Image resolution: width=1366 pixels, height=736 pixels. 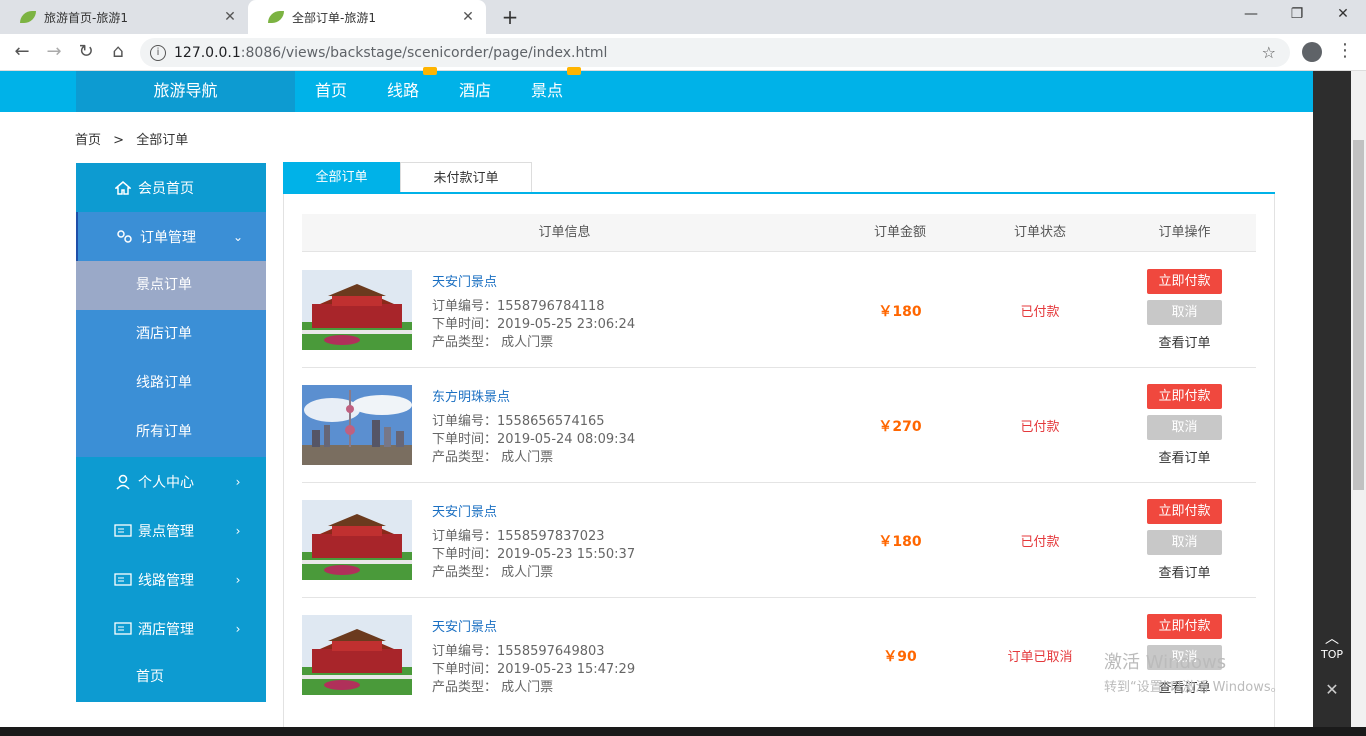 What do you see at coordinates (466, 178) in the screenshot?
I see `tab-unpaid-orders: 未付款订单` at bounding box center [466, 178].